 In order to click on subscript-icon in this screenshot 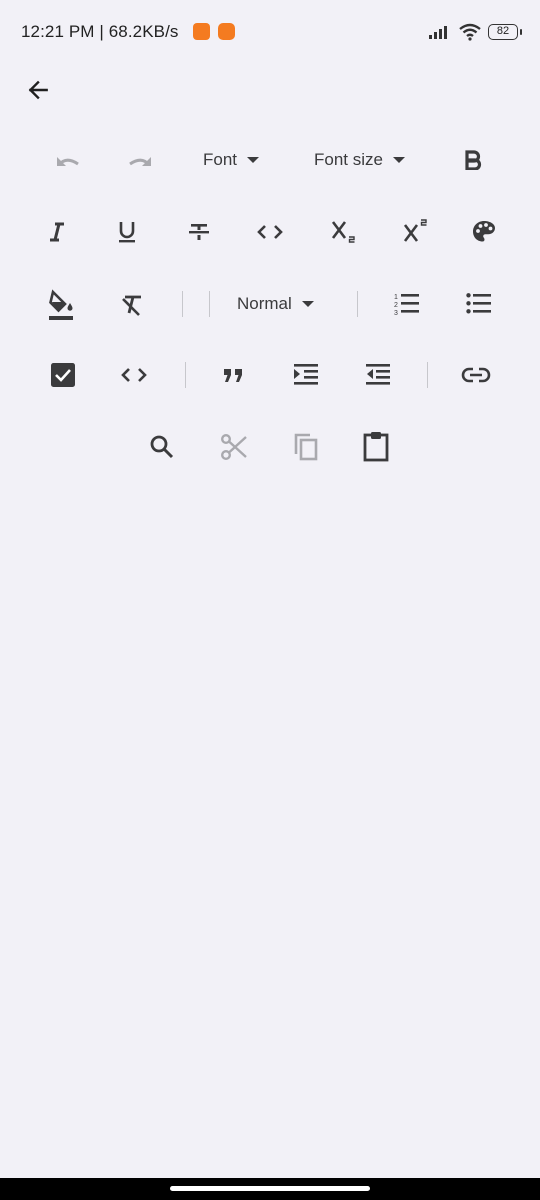, I will do `click(343, 232)`.